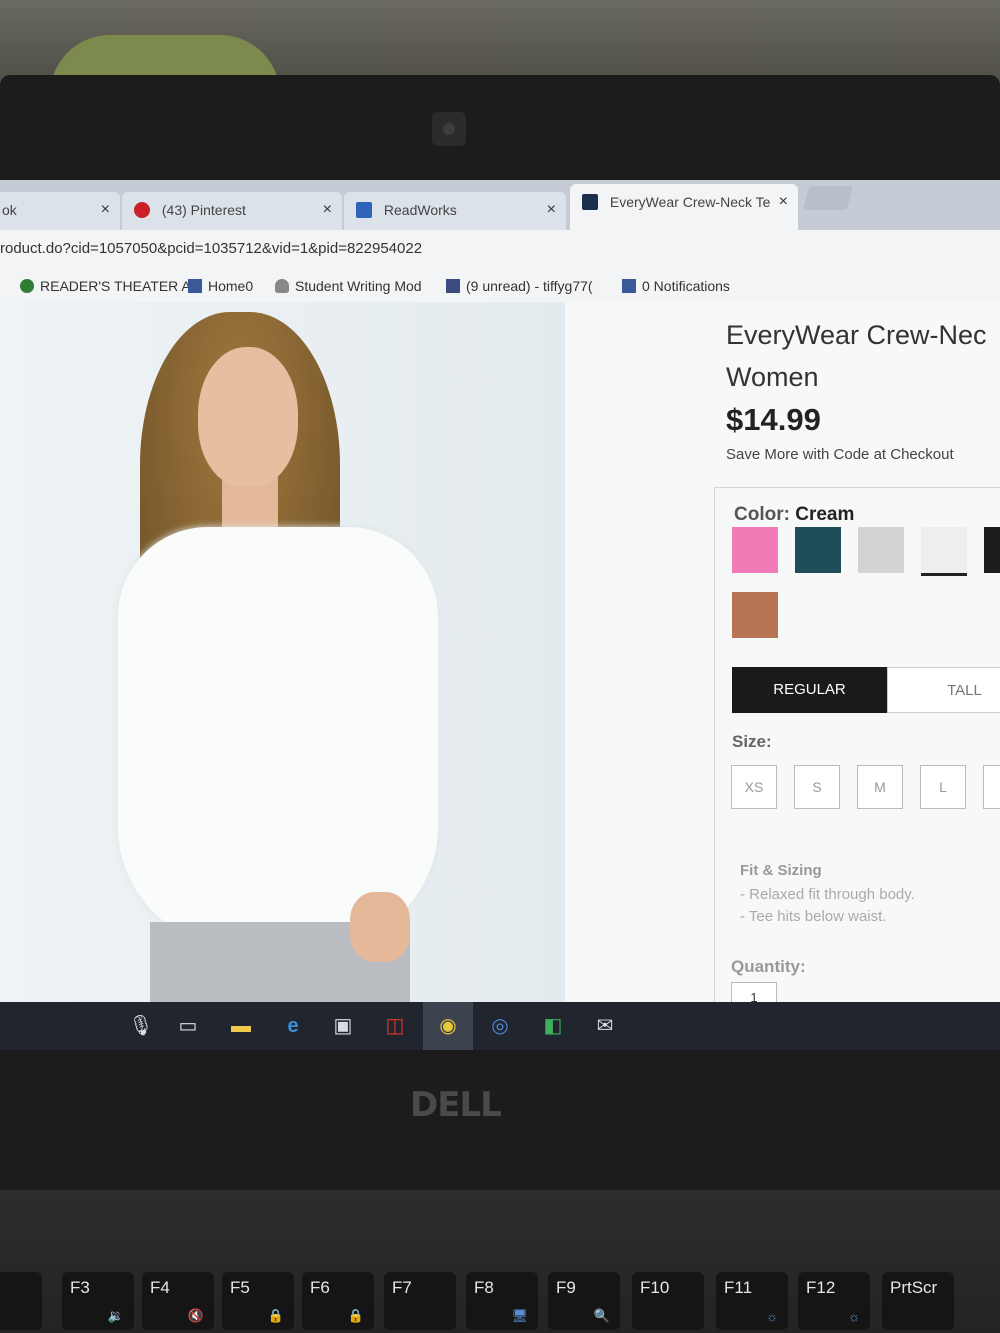 This screenshot has width=1000, height=1333. I want to click on size-l-button: L, so click(943, 787).